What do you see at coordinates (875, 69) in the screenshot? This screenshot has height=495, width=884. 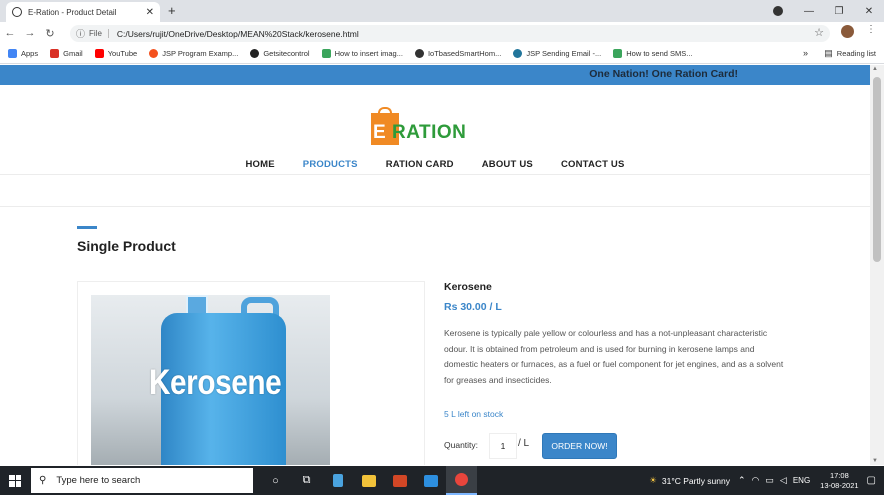 I see `scroll-up-icon: ▲` at bounding box center [875, 69].